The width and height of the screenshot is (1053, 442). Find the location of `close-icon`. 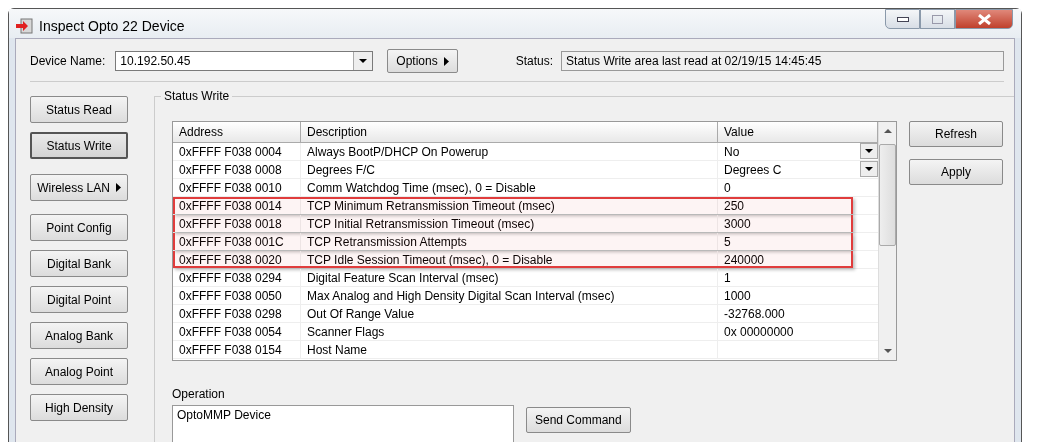

close-icon is located at coordinates (984, 19).